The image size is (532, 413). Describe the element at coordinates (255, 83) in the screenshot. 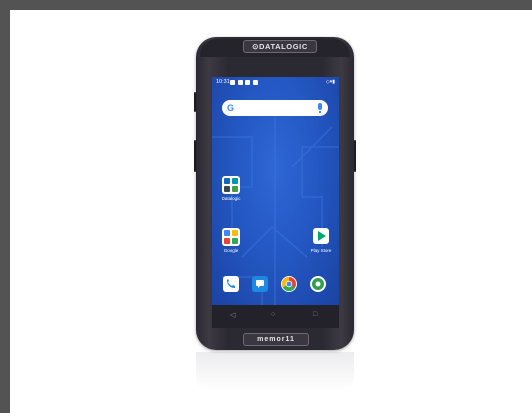

I see `update-notification-icon` at that location.